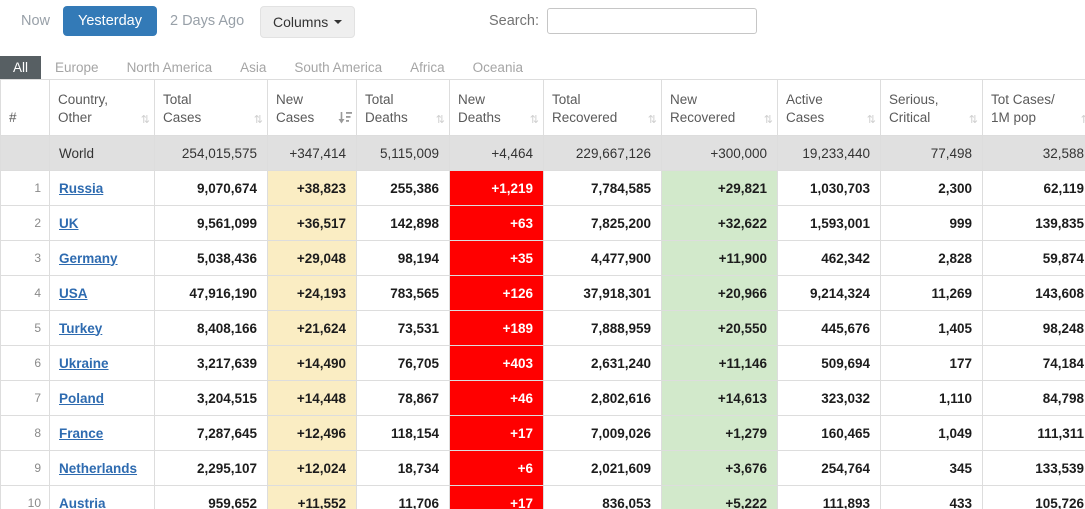  I want to click on cell-total-cases: 47,916,190, so click(211, 293).